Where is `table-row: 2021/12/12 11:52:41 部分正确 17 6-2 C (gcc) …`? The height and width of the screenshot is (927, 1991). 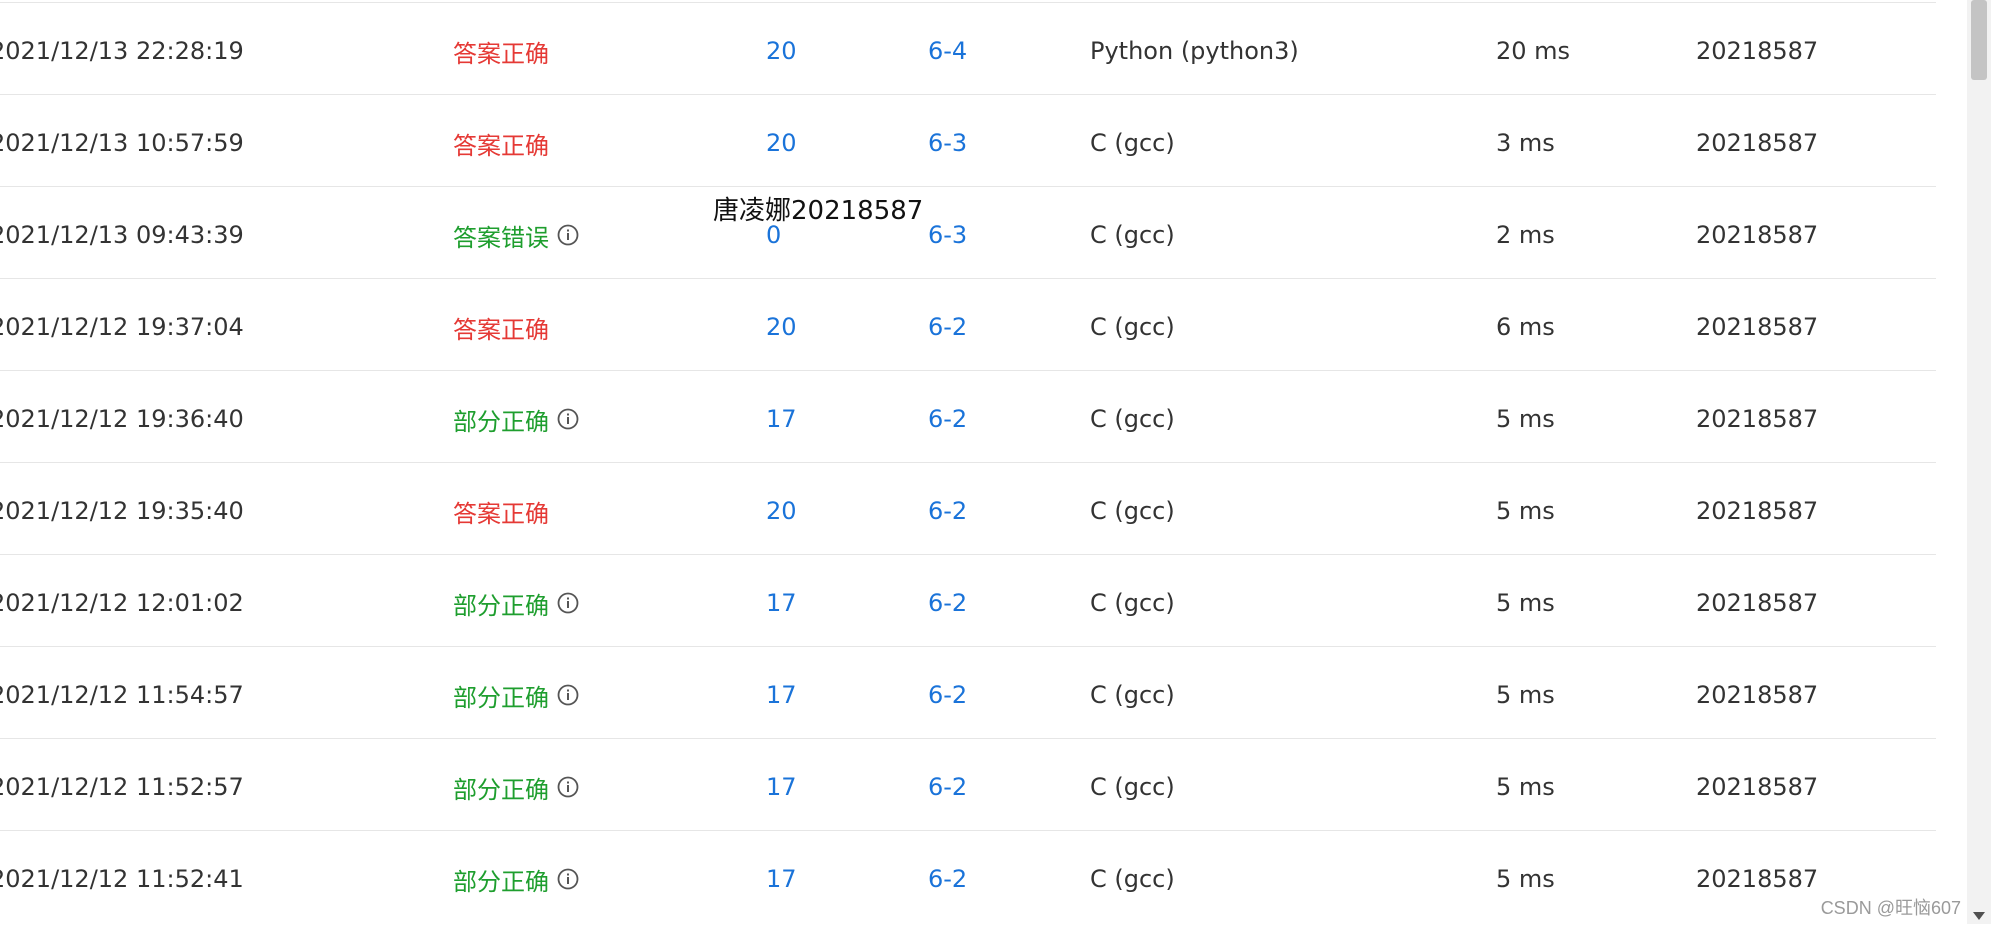
table-row: 2021/12/12 11:52:41 部分正确 17 6-2 C (gcc) … is located at coordinates (968, 877).